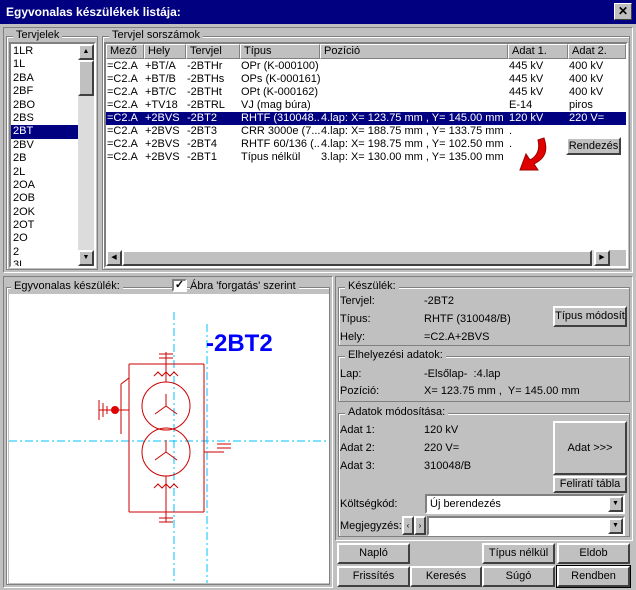  What do you see at coordinates (44, 212) in the screenshot?
I see `list-item: 2OK` at bounding box center [44, 212].